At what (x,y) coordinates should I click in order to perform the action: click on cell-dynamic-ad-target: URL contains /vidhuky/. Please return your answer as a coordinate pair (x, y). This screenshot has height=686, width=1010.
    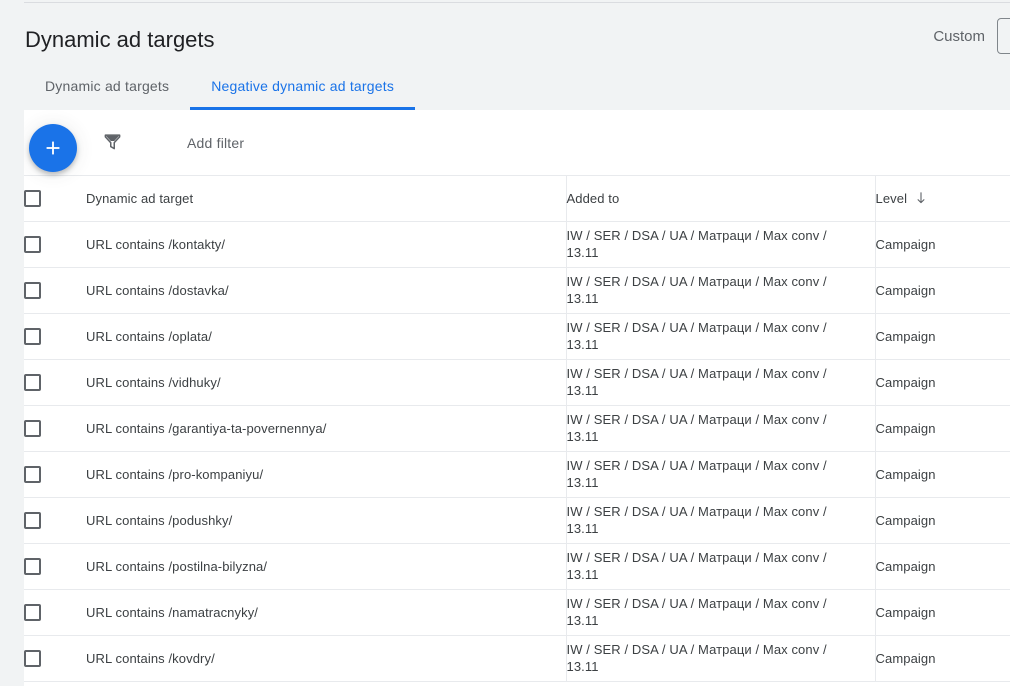
    Looking at the image, I should click on (326, 382).